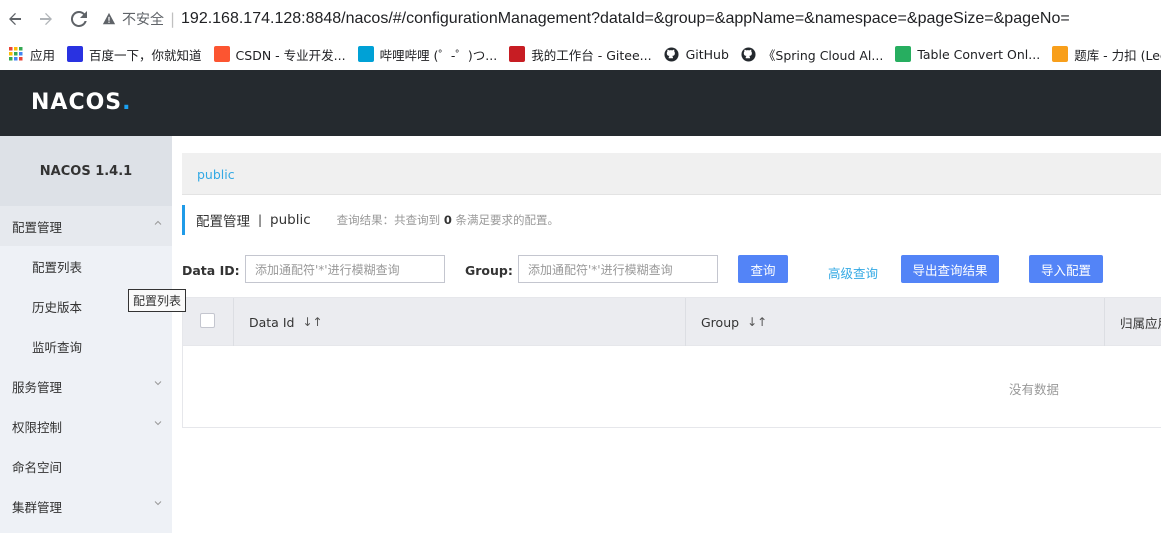 Image resolution: width=1161 pixels, height=533 pixels. Describe the element at coordinates (75, 54) in the screenshot. I see `baidu-paw-icon` at that location.